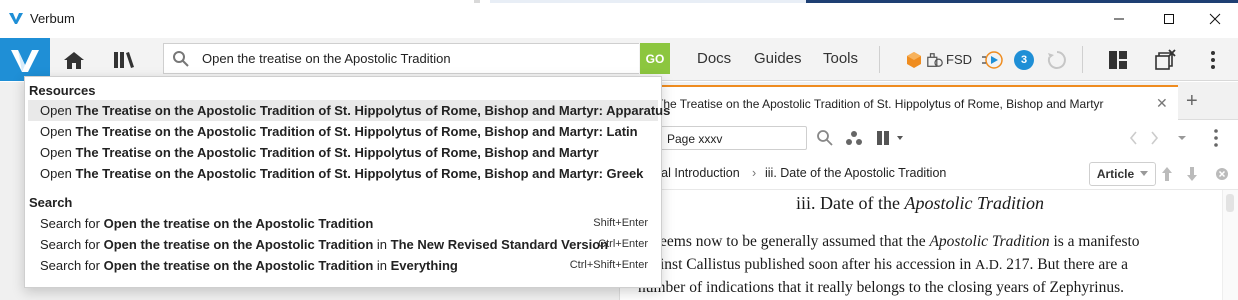 This screenshot has width=1238, height=300. What do you see at coordinates (62, 90) in the screenshot?
I see `resources-heading: Resources` at bounding box center [62, 90].